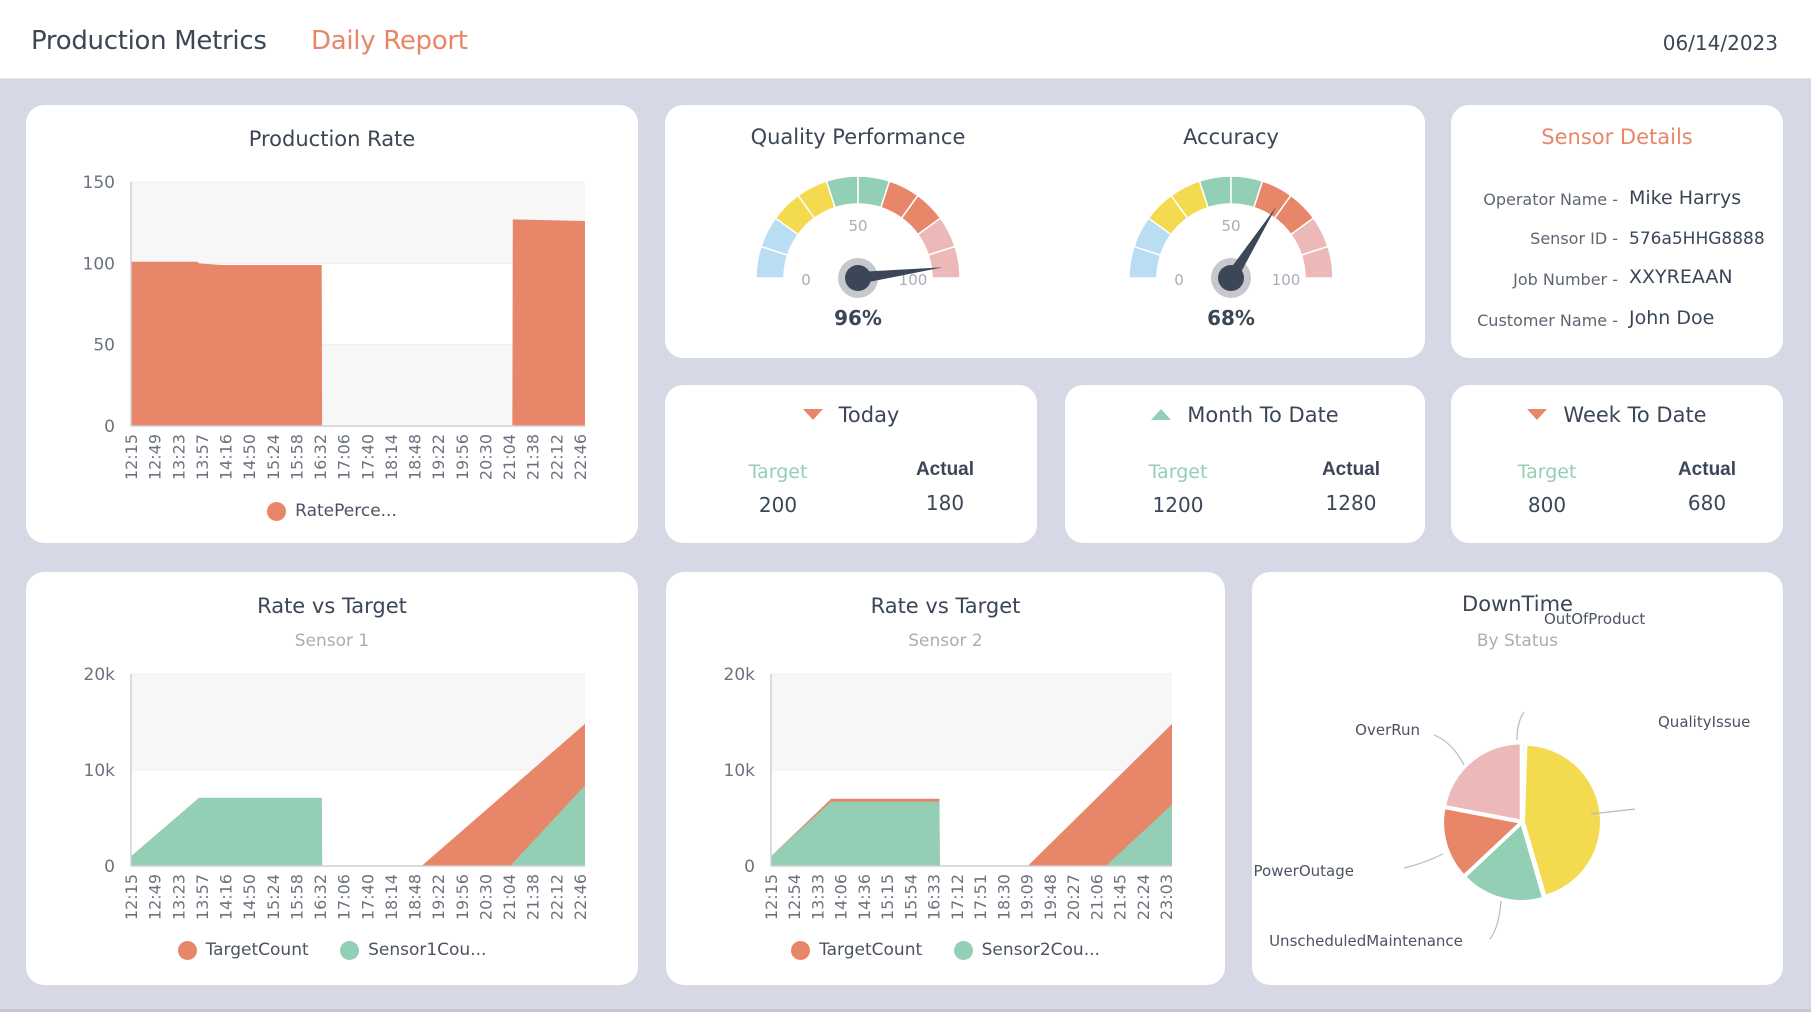  Describe the element at coordinates (249, 897) in the screenshot. I see `x-tick-label: 14:50` at that location.